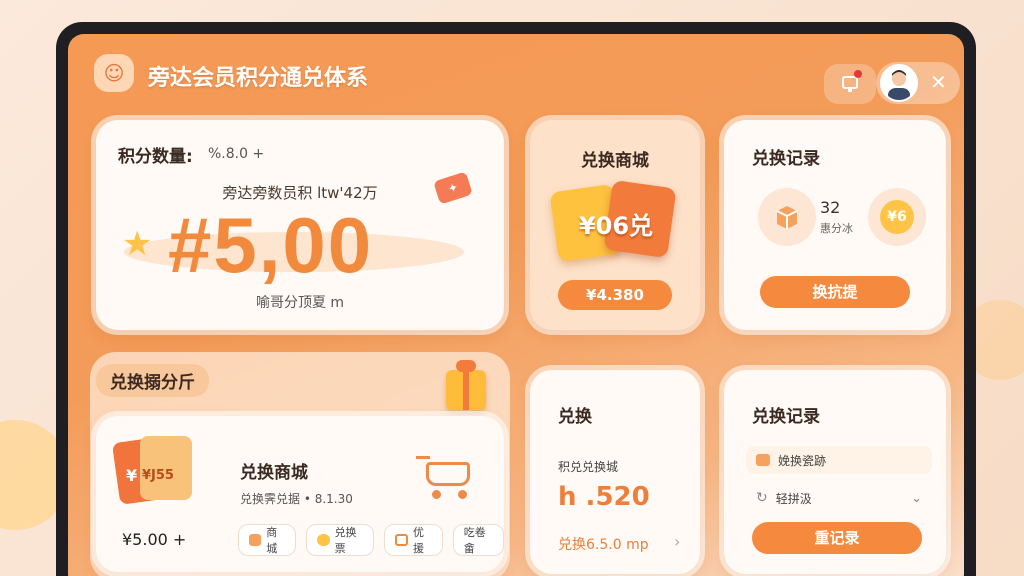  Describe the element at coordinates (839, 498) in the screenshot. I see `history-dropdown: ↻ 轻拼汲 ⌄` at that location.